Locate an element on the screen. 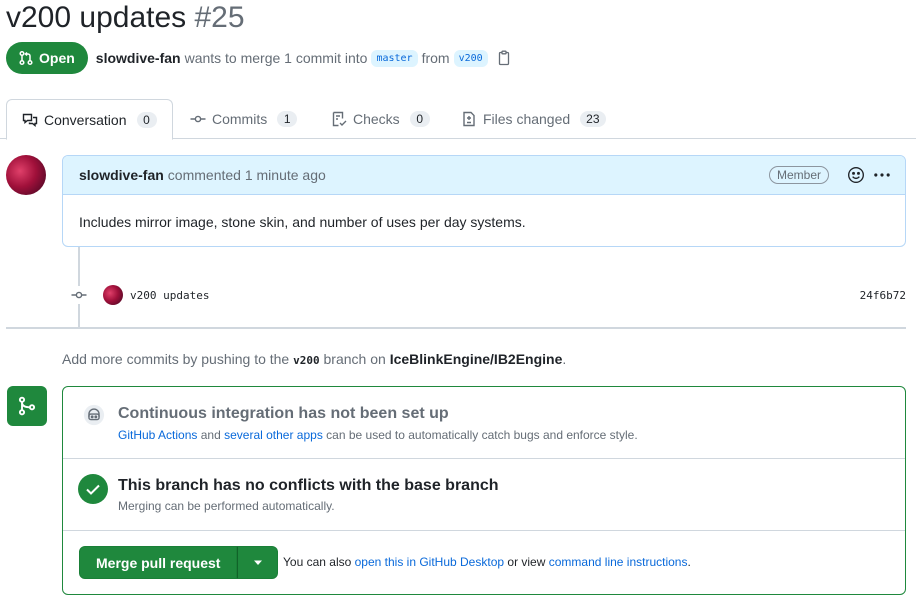 This screenshot has height=603, width=916. robot-icon is located at coordinates (94, 415).